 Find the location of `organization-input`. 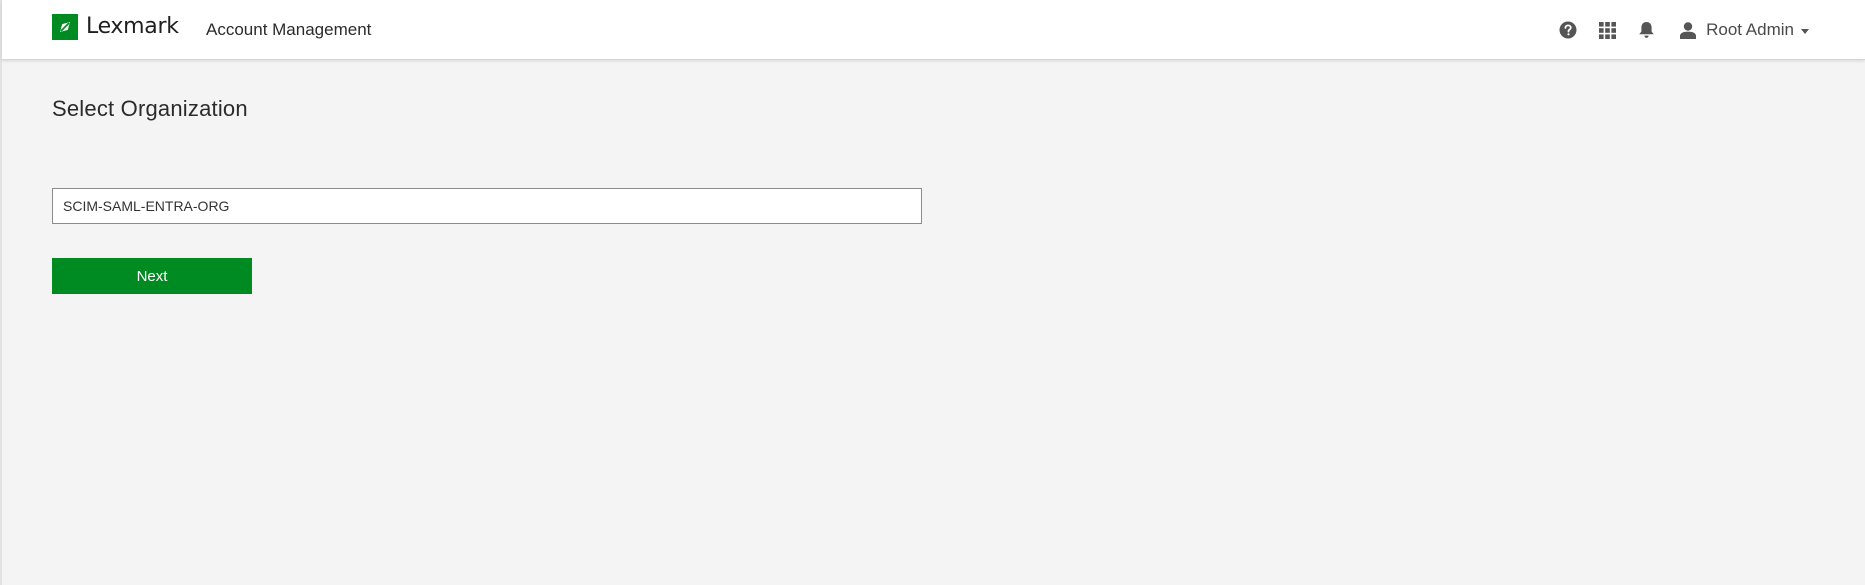

organization-input is located at coordinates (487, 206).